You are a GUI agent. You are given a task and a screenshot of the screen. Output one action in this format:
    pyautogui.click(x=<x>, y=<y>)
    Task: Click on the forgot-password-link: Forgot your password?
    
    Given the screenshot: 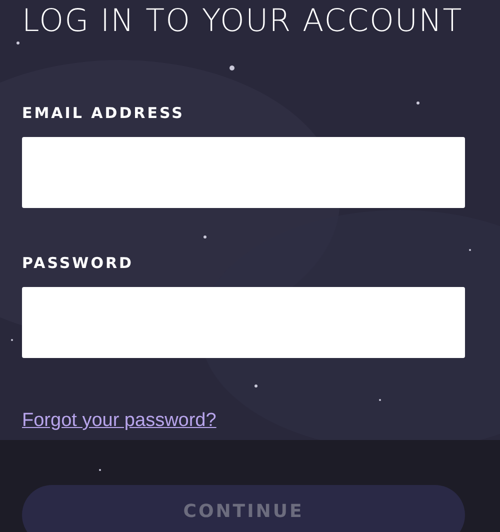 What is the action you would take?
    pyautogui.click(x=119, y=421)
    